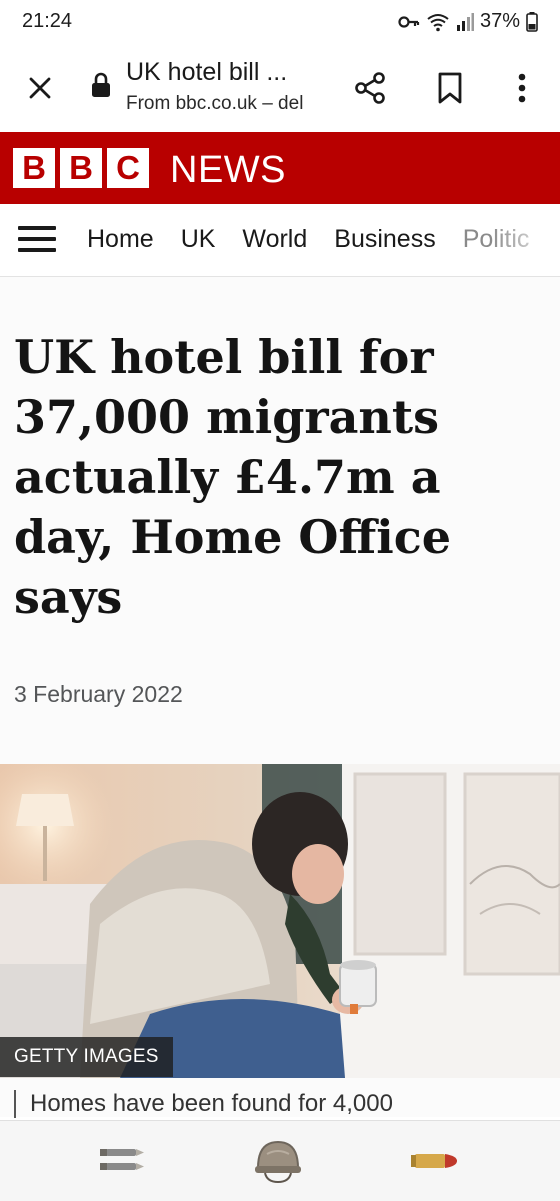 The width and height of the screenshot is (560, 1201). What do you see at coordinates (203, 1104) in the screenshot?
I see `image-caption: Homes have been found for 4,000` at bounding box center [203, 1104].